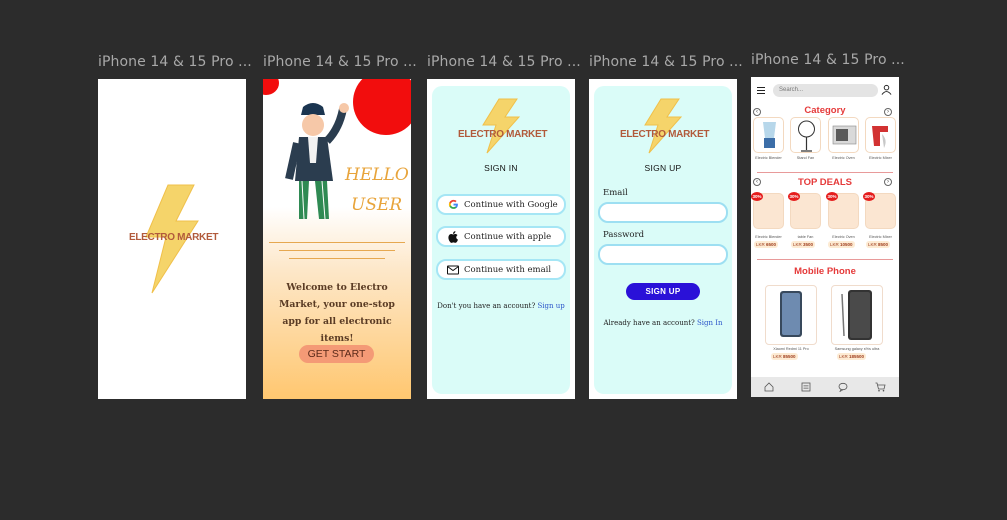 This screenshot has height=520, width=1007. I want to click on sign-up-footer-text: Already have an account?, so click(649, 323).